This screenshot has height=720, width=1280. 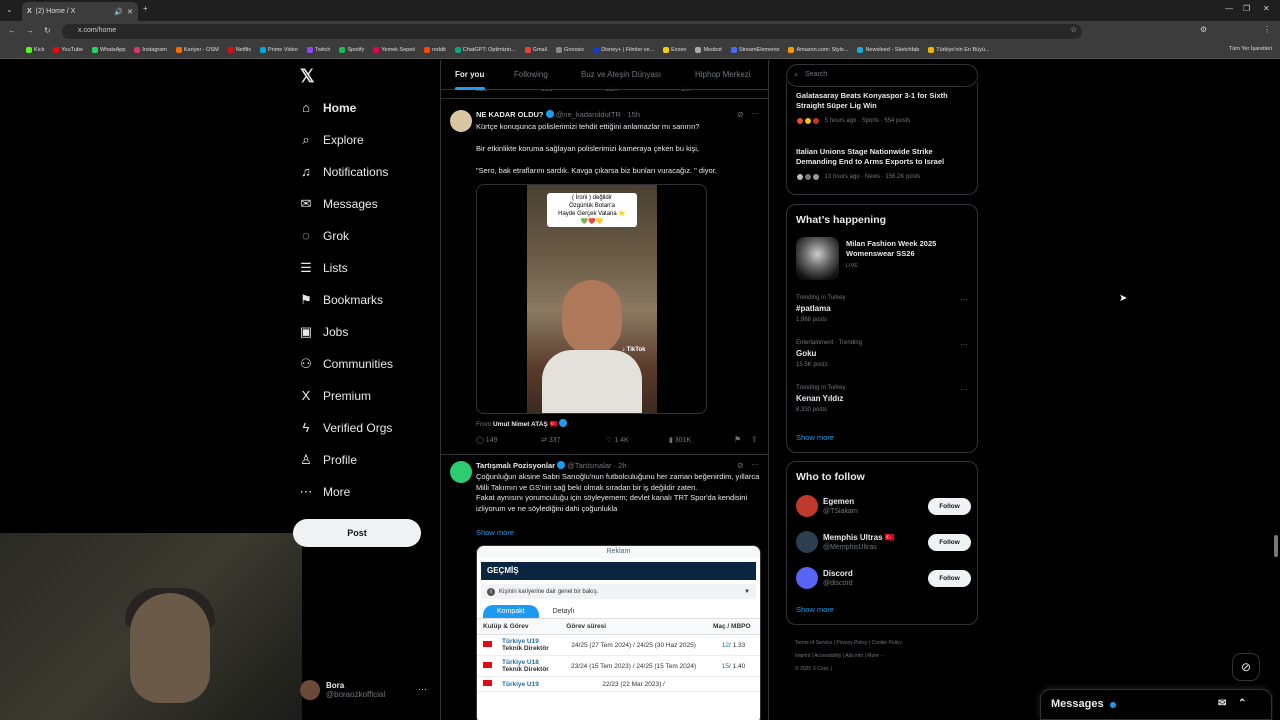 I want to click on footer-link: Ads info, so click(x=854, y=656).